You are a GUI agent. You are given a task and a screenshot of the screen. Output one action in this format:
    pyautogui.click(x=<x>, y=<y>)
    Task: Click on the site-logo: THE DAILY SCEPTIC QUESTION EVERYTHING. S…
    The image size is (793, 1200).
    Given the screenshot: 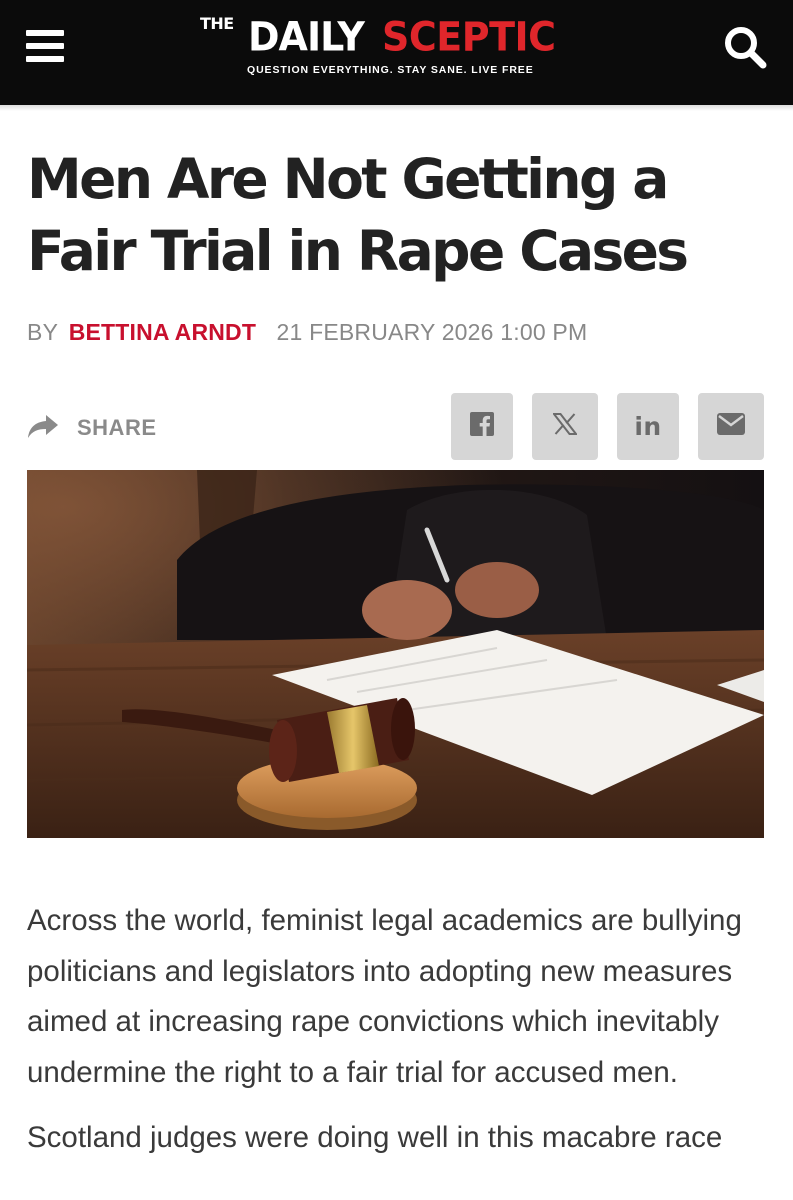 What is the action you would take?
    pyautogui.click(x=397, y=49)
    